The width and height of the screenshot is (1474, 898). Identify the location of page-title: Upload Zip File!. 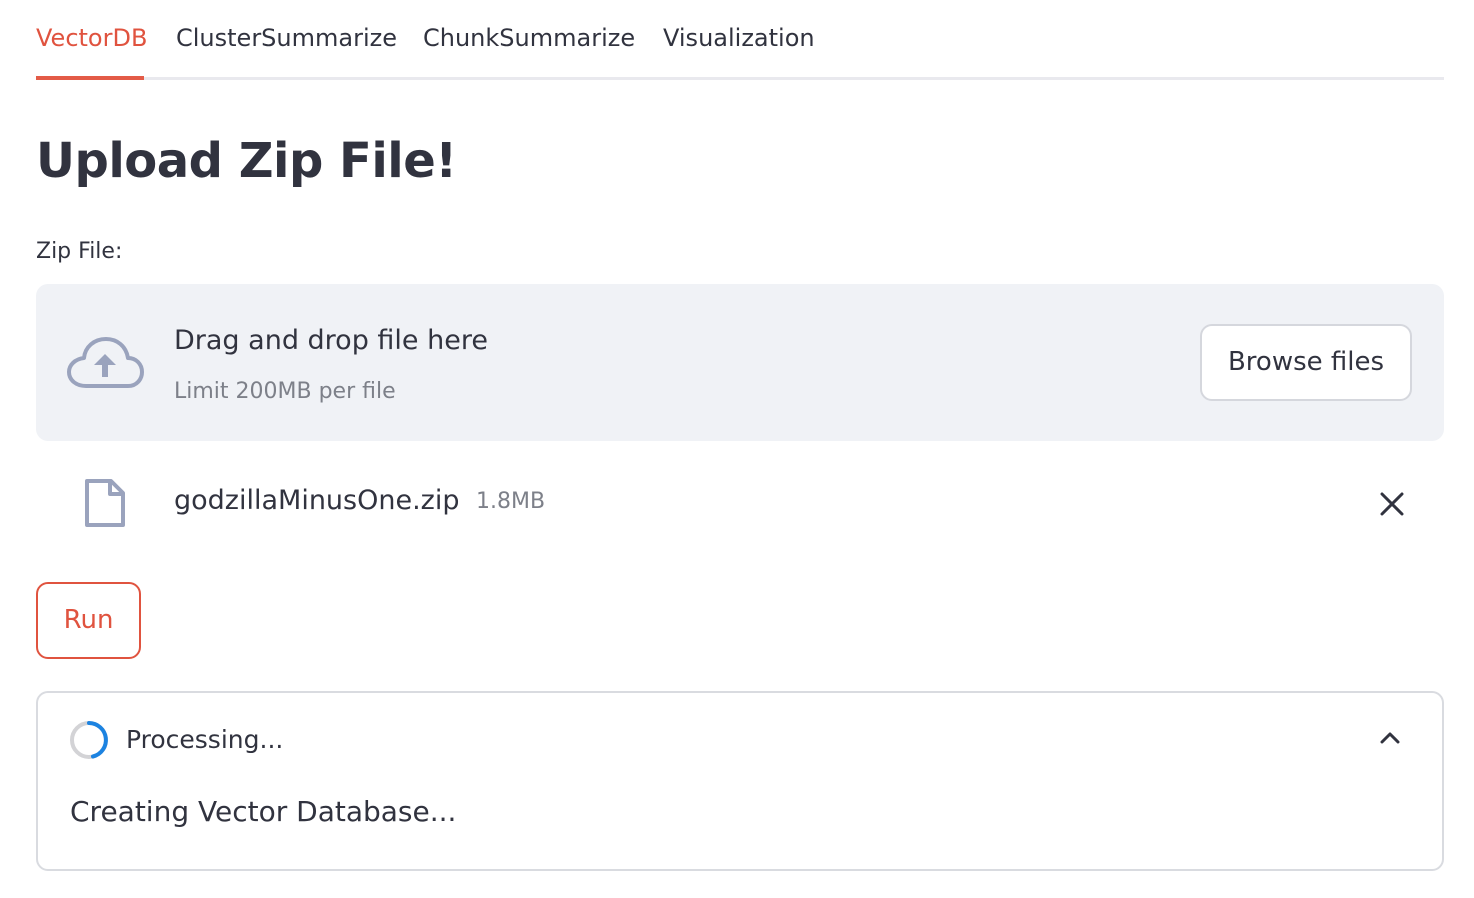
(246, 161).